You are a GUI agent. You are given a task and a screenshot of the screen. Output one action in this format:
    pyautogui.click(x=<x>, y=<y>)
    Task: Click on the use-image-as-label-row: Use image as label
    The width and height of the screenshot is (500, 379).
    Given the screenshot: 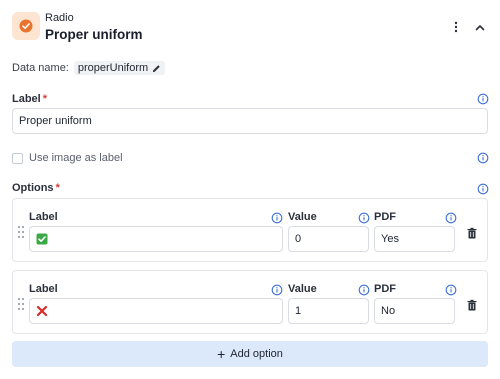 What is the action you would take?
    pyautogui.click(x=67, y=158)
    